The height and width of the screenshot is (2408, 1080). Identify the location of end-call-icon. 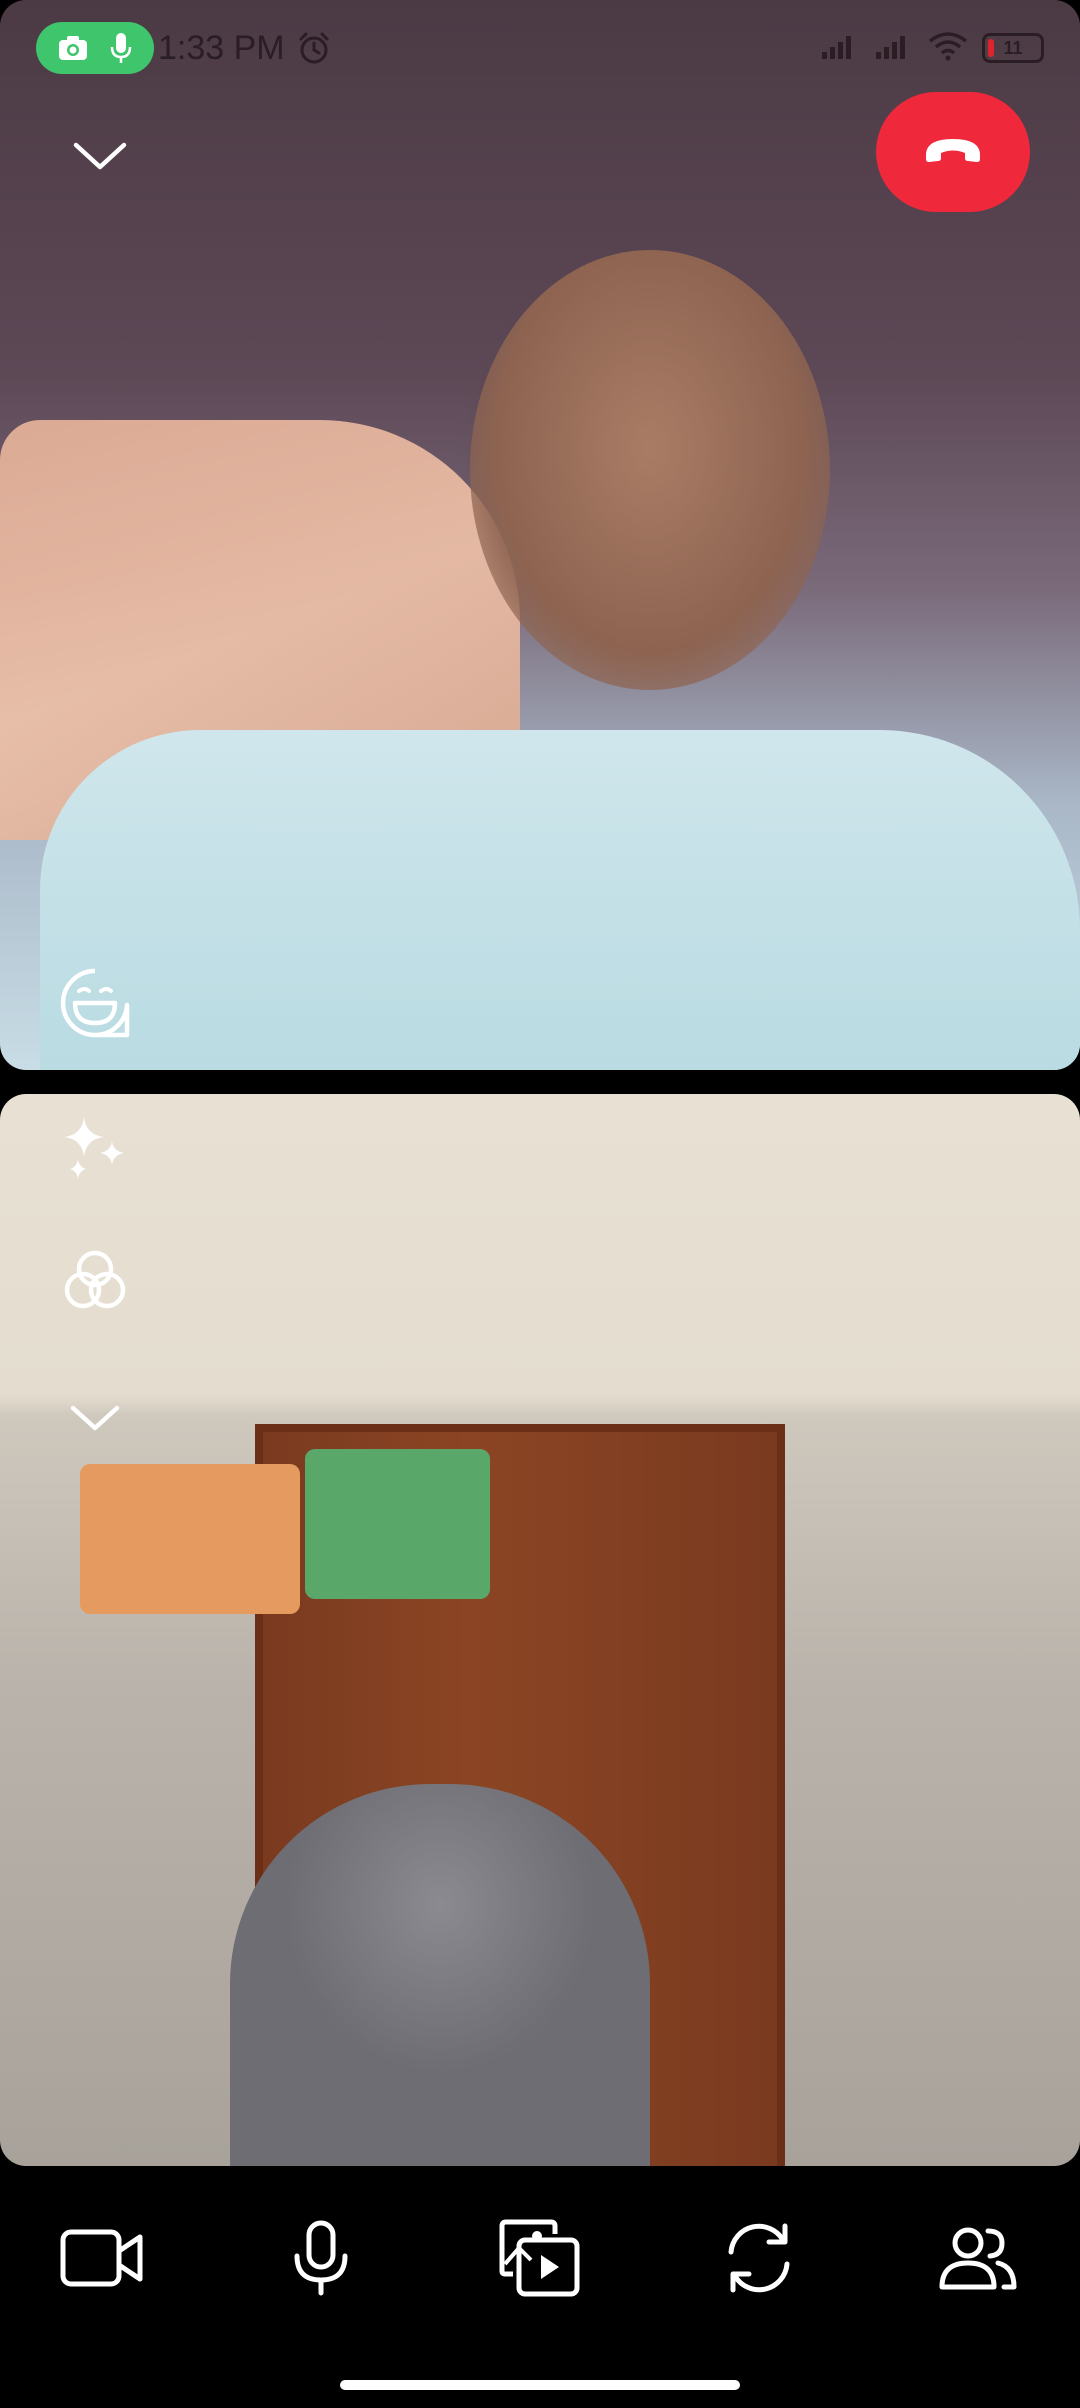
(953, 152).